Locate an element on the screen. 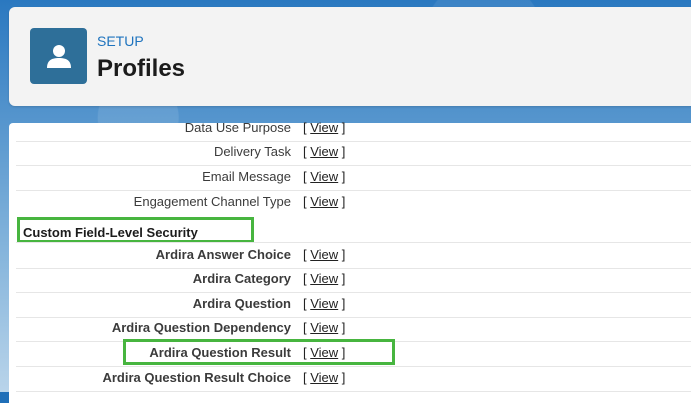 The height and width of the screenshot is (403, 691). user-icon is located at coordinates (59, 56).